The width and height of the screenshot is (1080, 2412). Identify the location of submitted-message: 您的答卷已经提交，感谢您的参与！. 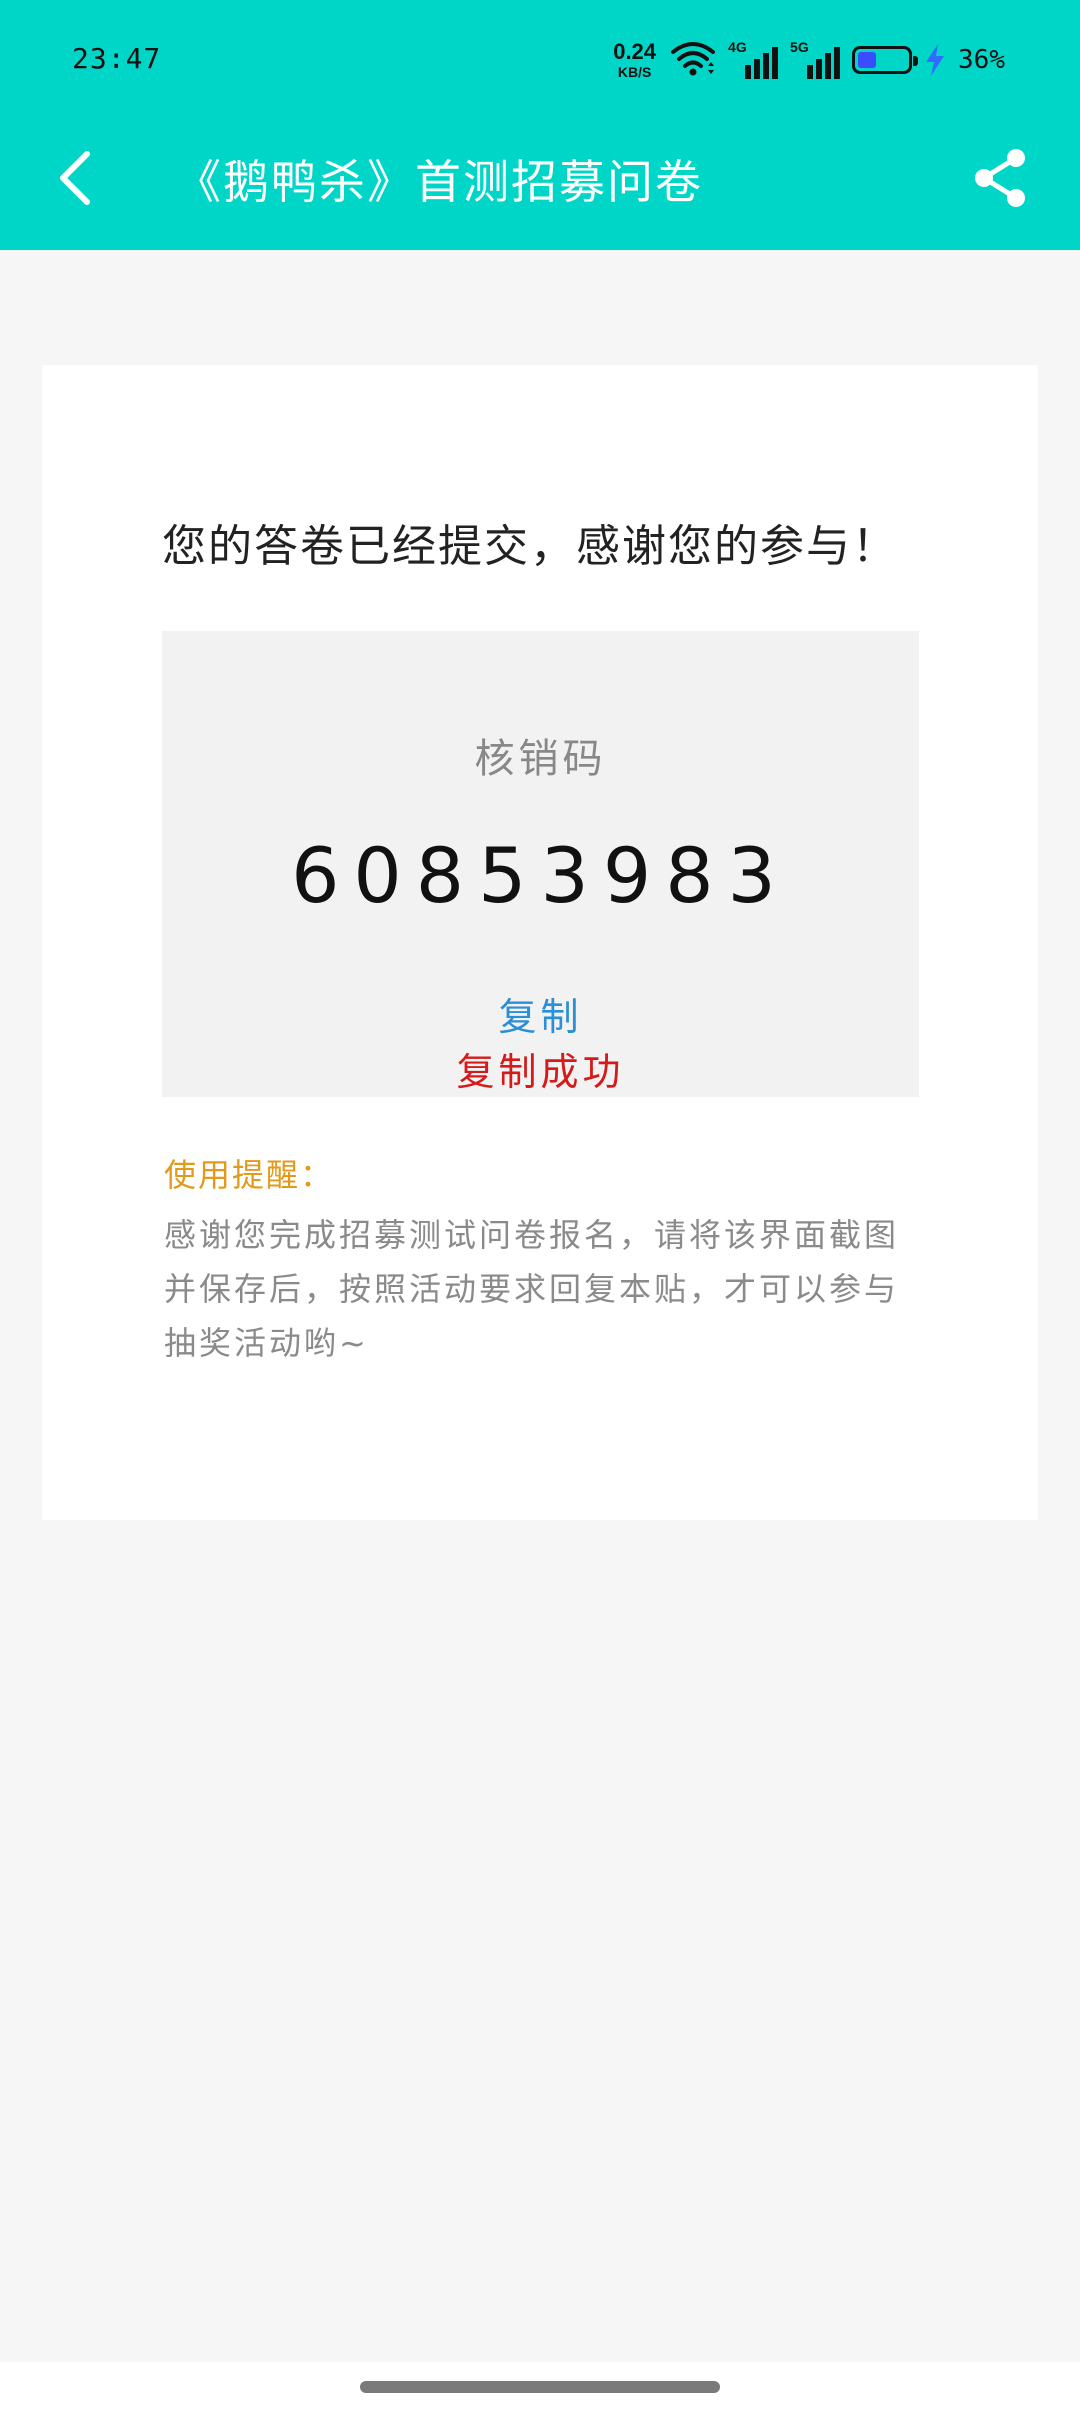
(530, 546).